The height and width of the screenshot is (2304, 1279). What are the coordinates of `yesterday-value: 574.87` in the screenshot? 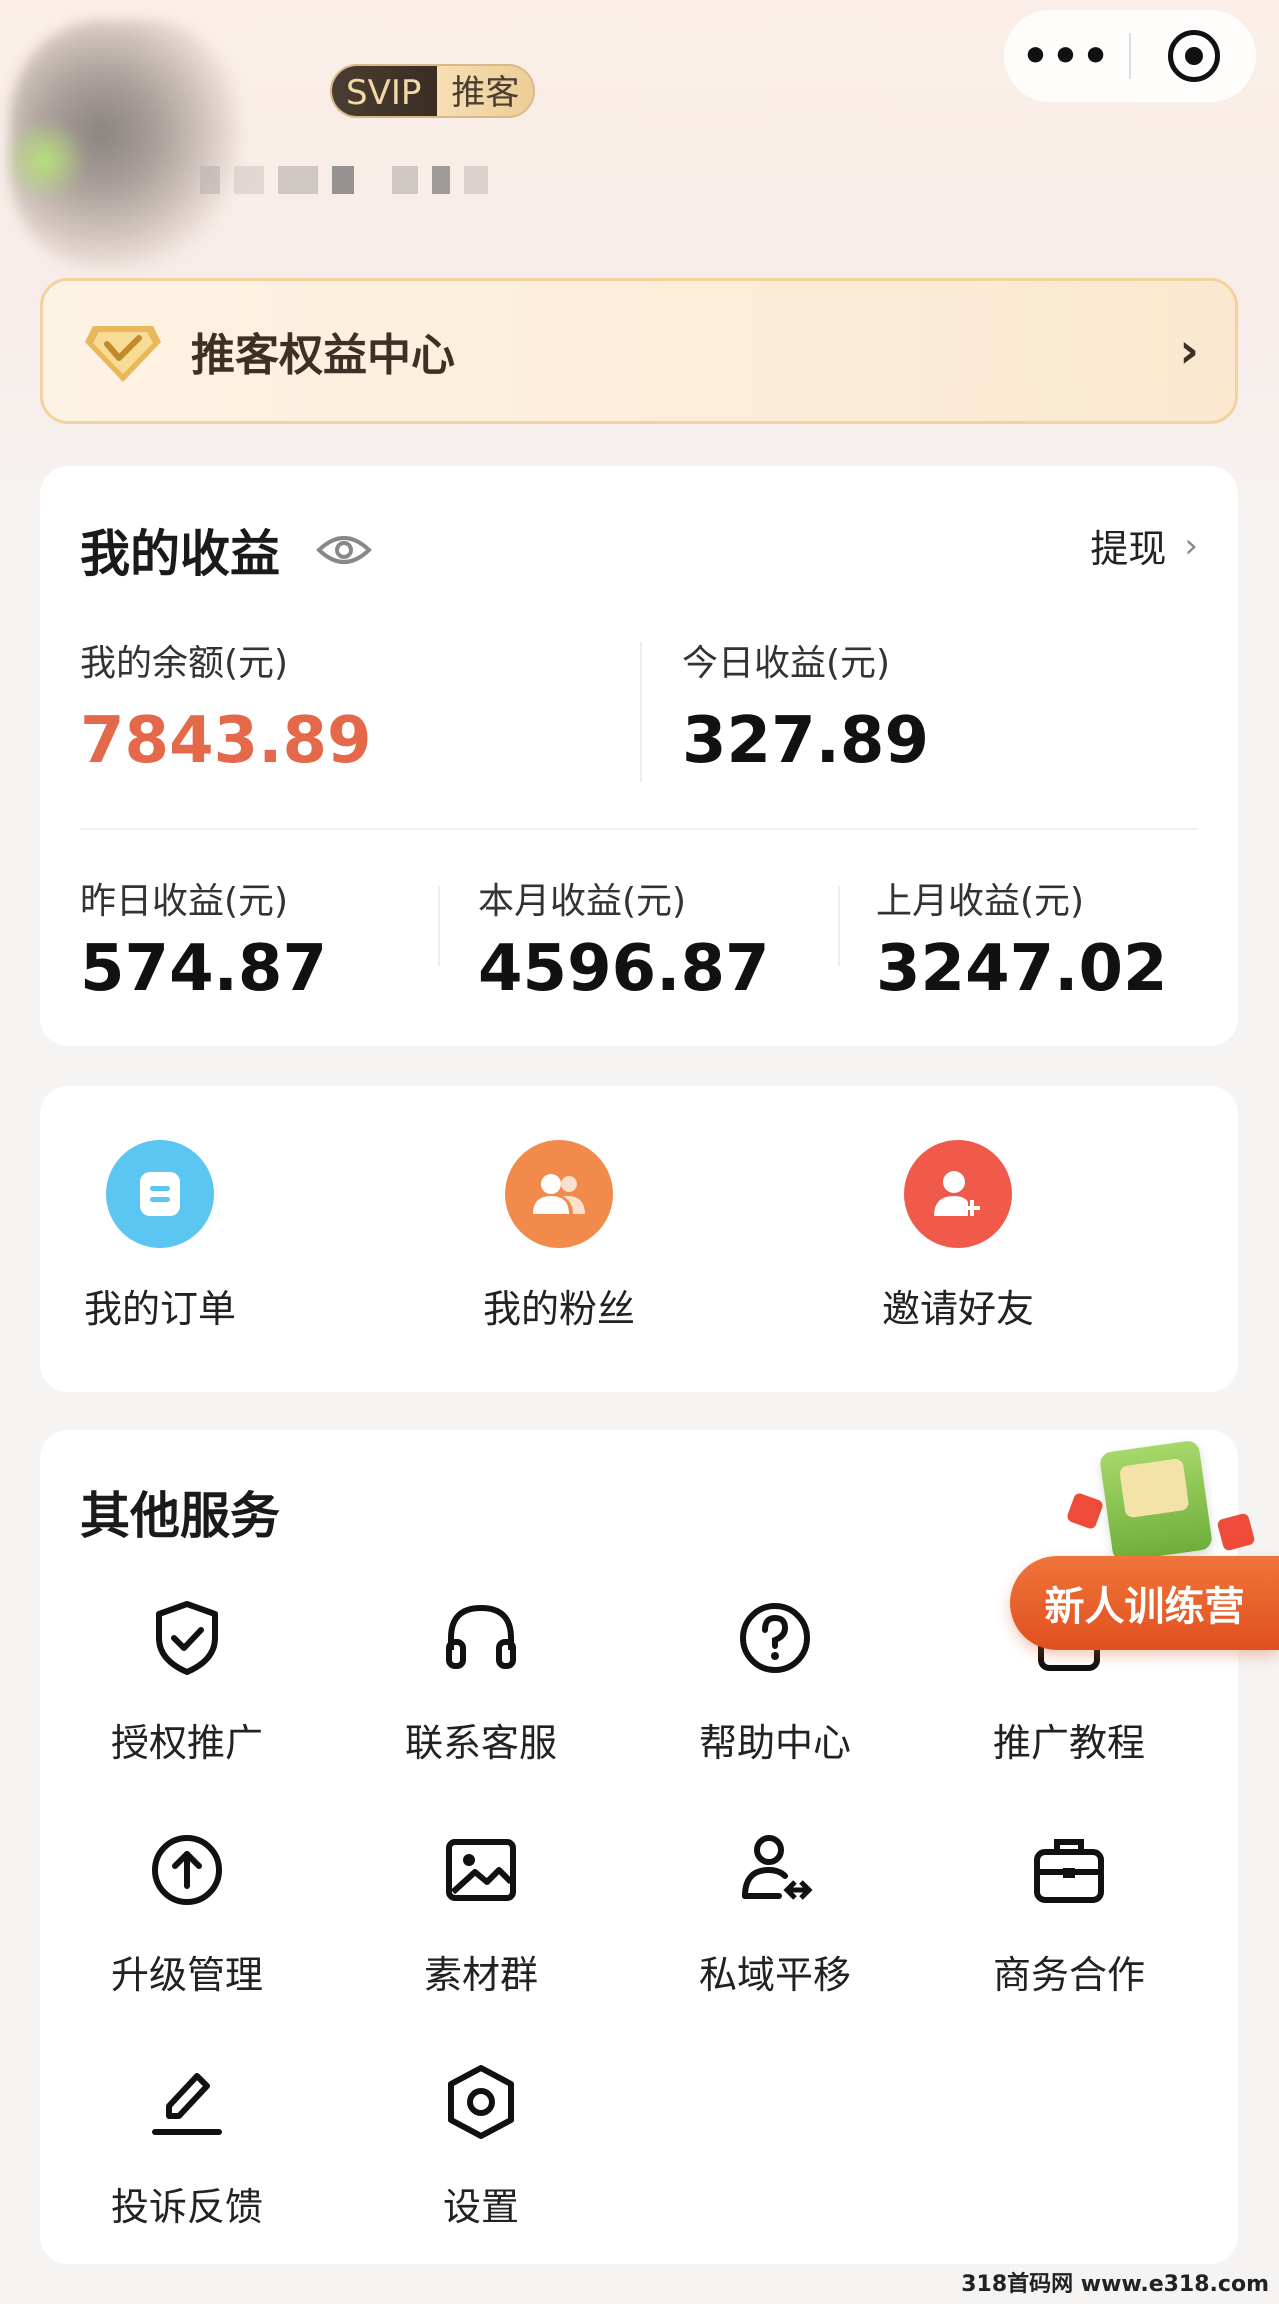 It's located at (203, 969).